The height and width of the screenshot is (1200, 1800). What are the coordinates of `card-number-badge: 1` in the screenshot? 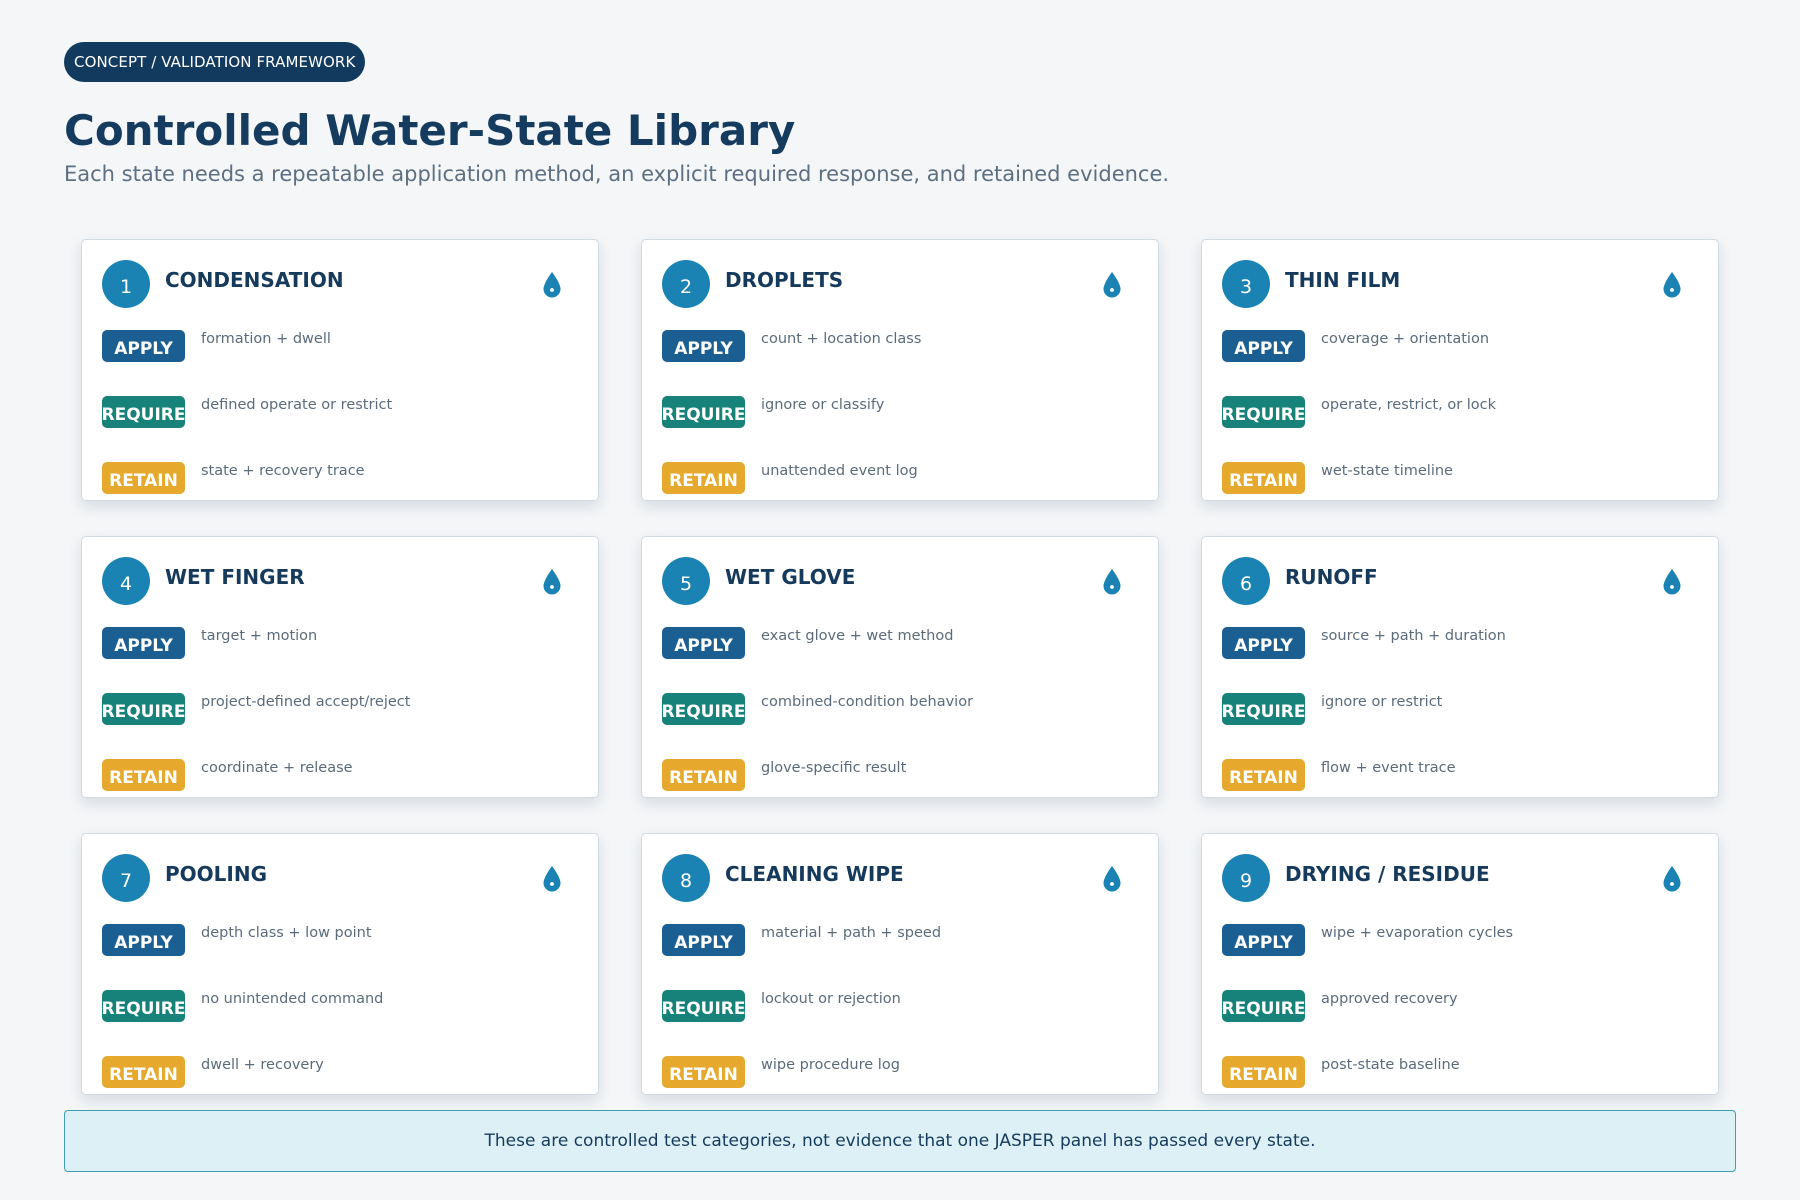 It's located at (126, 284).